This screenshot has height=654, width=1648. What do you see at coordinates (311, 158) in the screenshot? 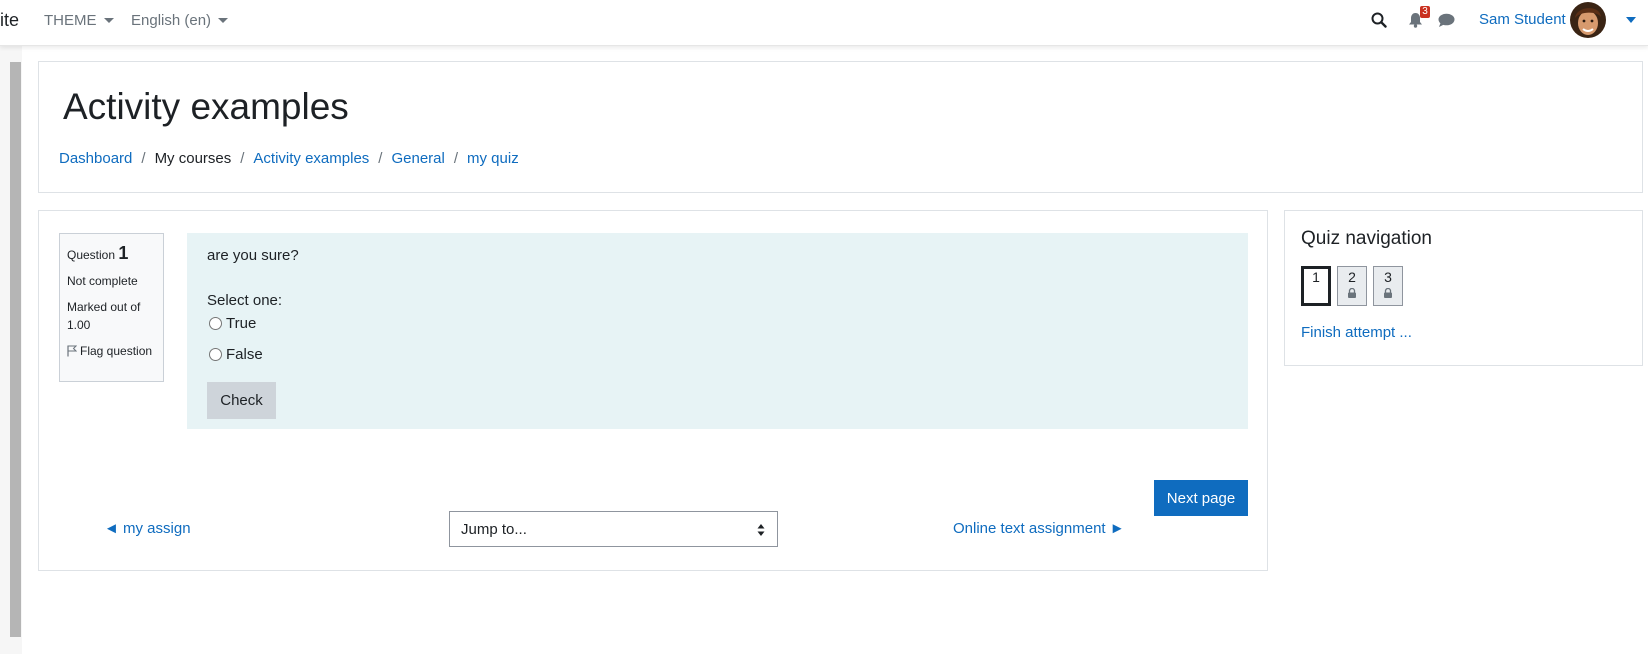
I see `breadcrumb-activity-examples: Activity examples` at bounding box center [311, 158].